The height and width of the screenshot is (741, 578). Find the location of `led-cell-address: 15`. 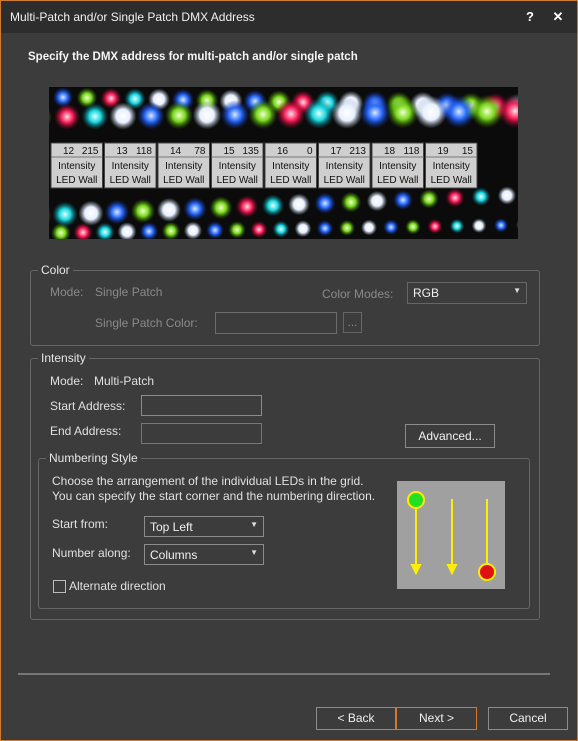

led-cell-address: 15 is located at coordinates (468, 151).